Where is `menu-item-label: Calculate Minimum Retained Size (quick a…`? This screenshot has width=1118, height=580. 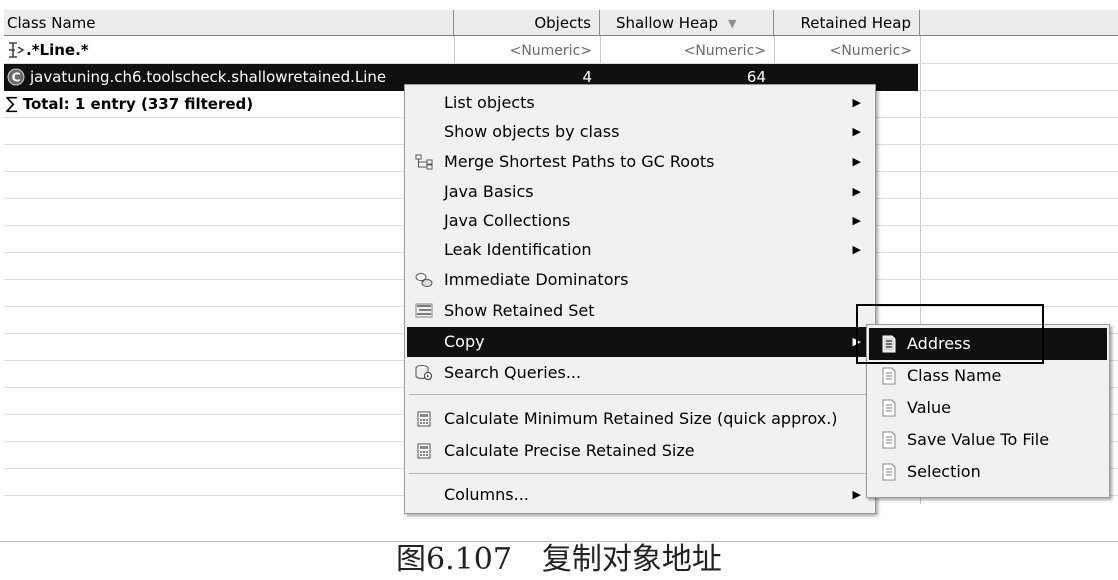 menu-item-label: Calculate Minimum Retained Size (quick a… is located at coordinates (641, 418).